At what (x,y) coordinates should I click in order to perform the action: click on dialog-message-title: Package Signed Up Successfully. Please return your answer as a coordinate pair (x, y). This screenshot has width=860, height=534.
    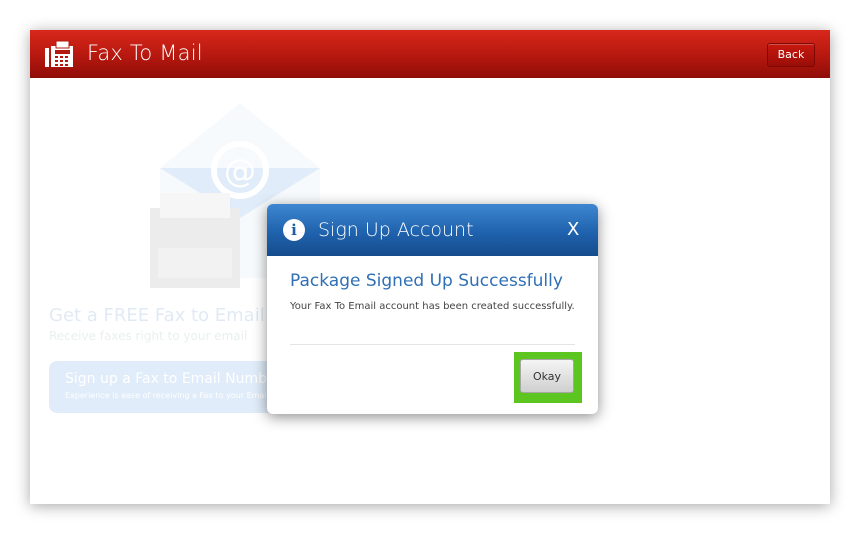
    Looking at the image, I should click on (426, 281).